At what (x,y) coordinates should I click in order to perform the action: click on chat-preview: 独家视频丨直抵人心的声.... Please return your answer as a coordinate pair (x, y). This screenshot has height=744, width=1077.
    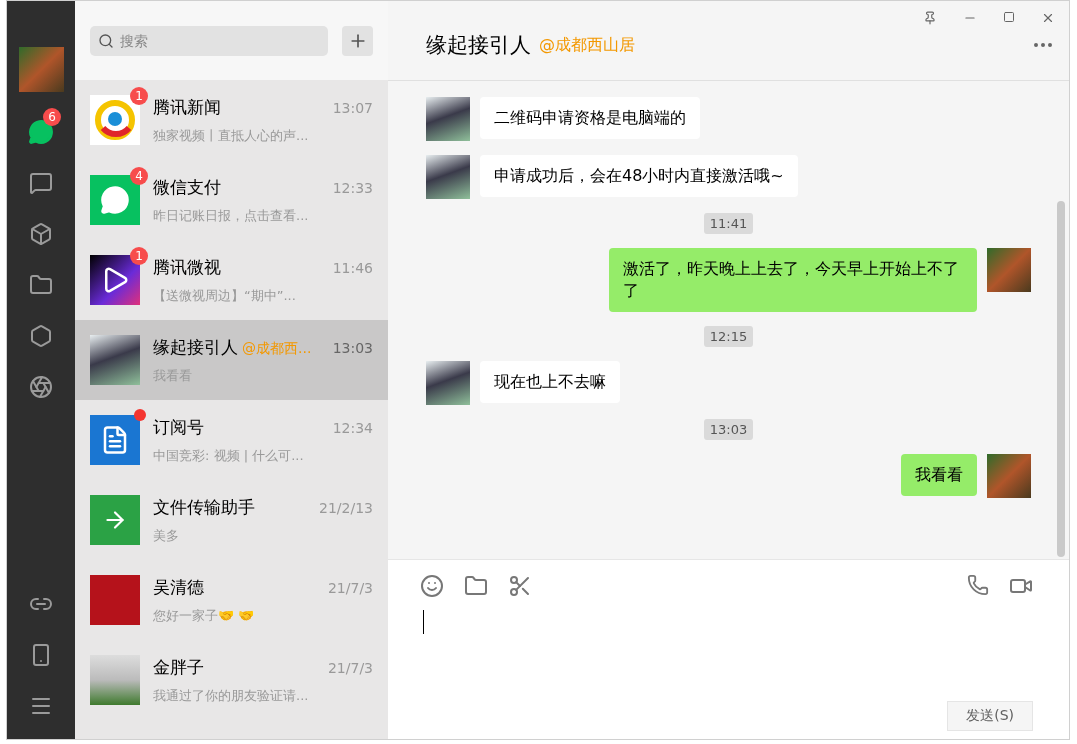
    Looking at the image, I should click on (231, 135).